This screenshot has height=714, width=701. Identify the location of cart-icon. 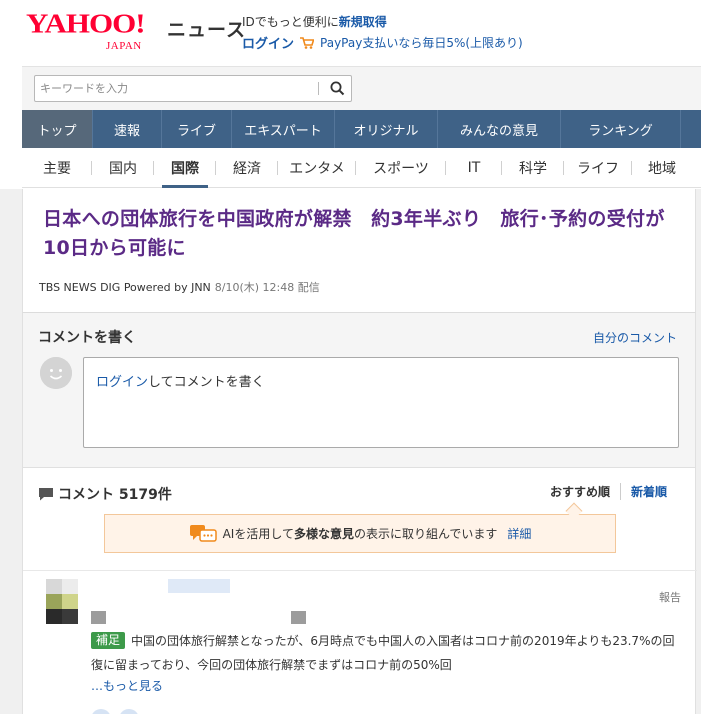
(307, 42).